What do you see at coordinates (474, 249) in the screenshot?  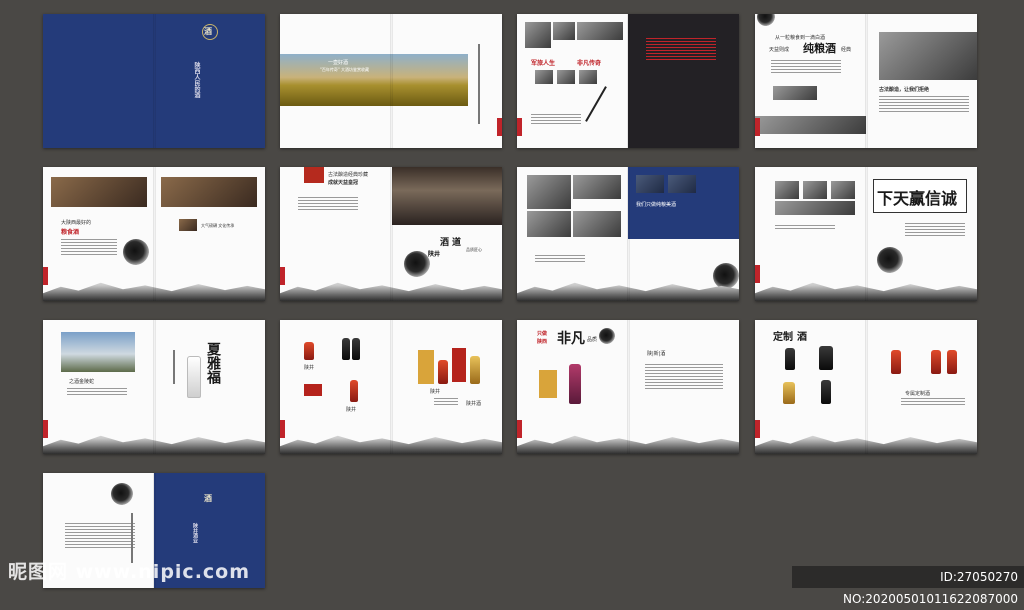 I see `tagline: 品质匠心` at bounding box center [474, 249].